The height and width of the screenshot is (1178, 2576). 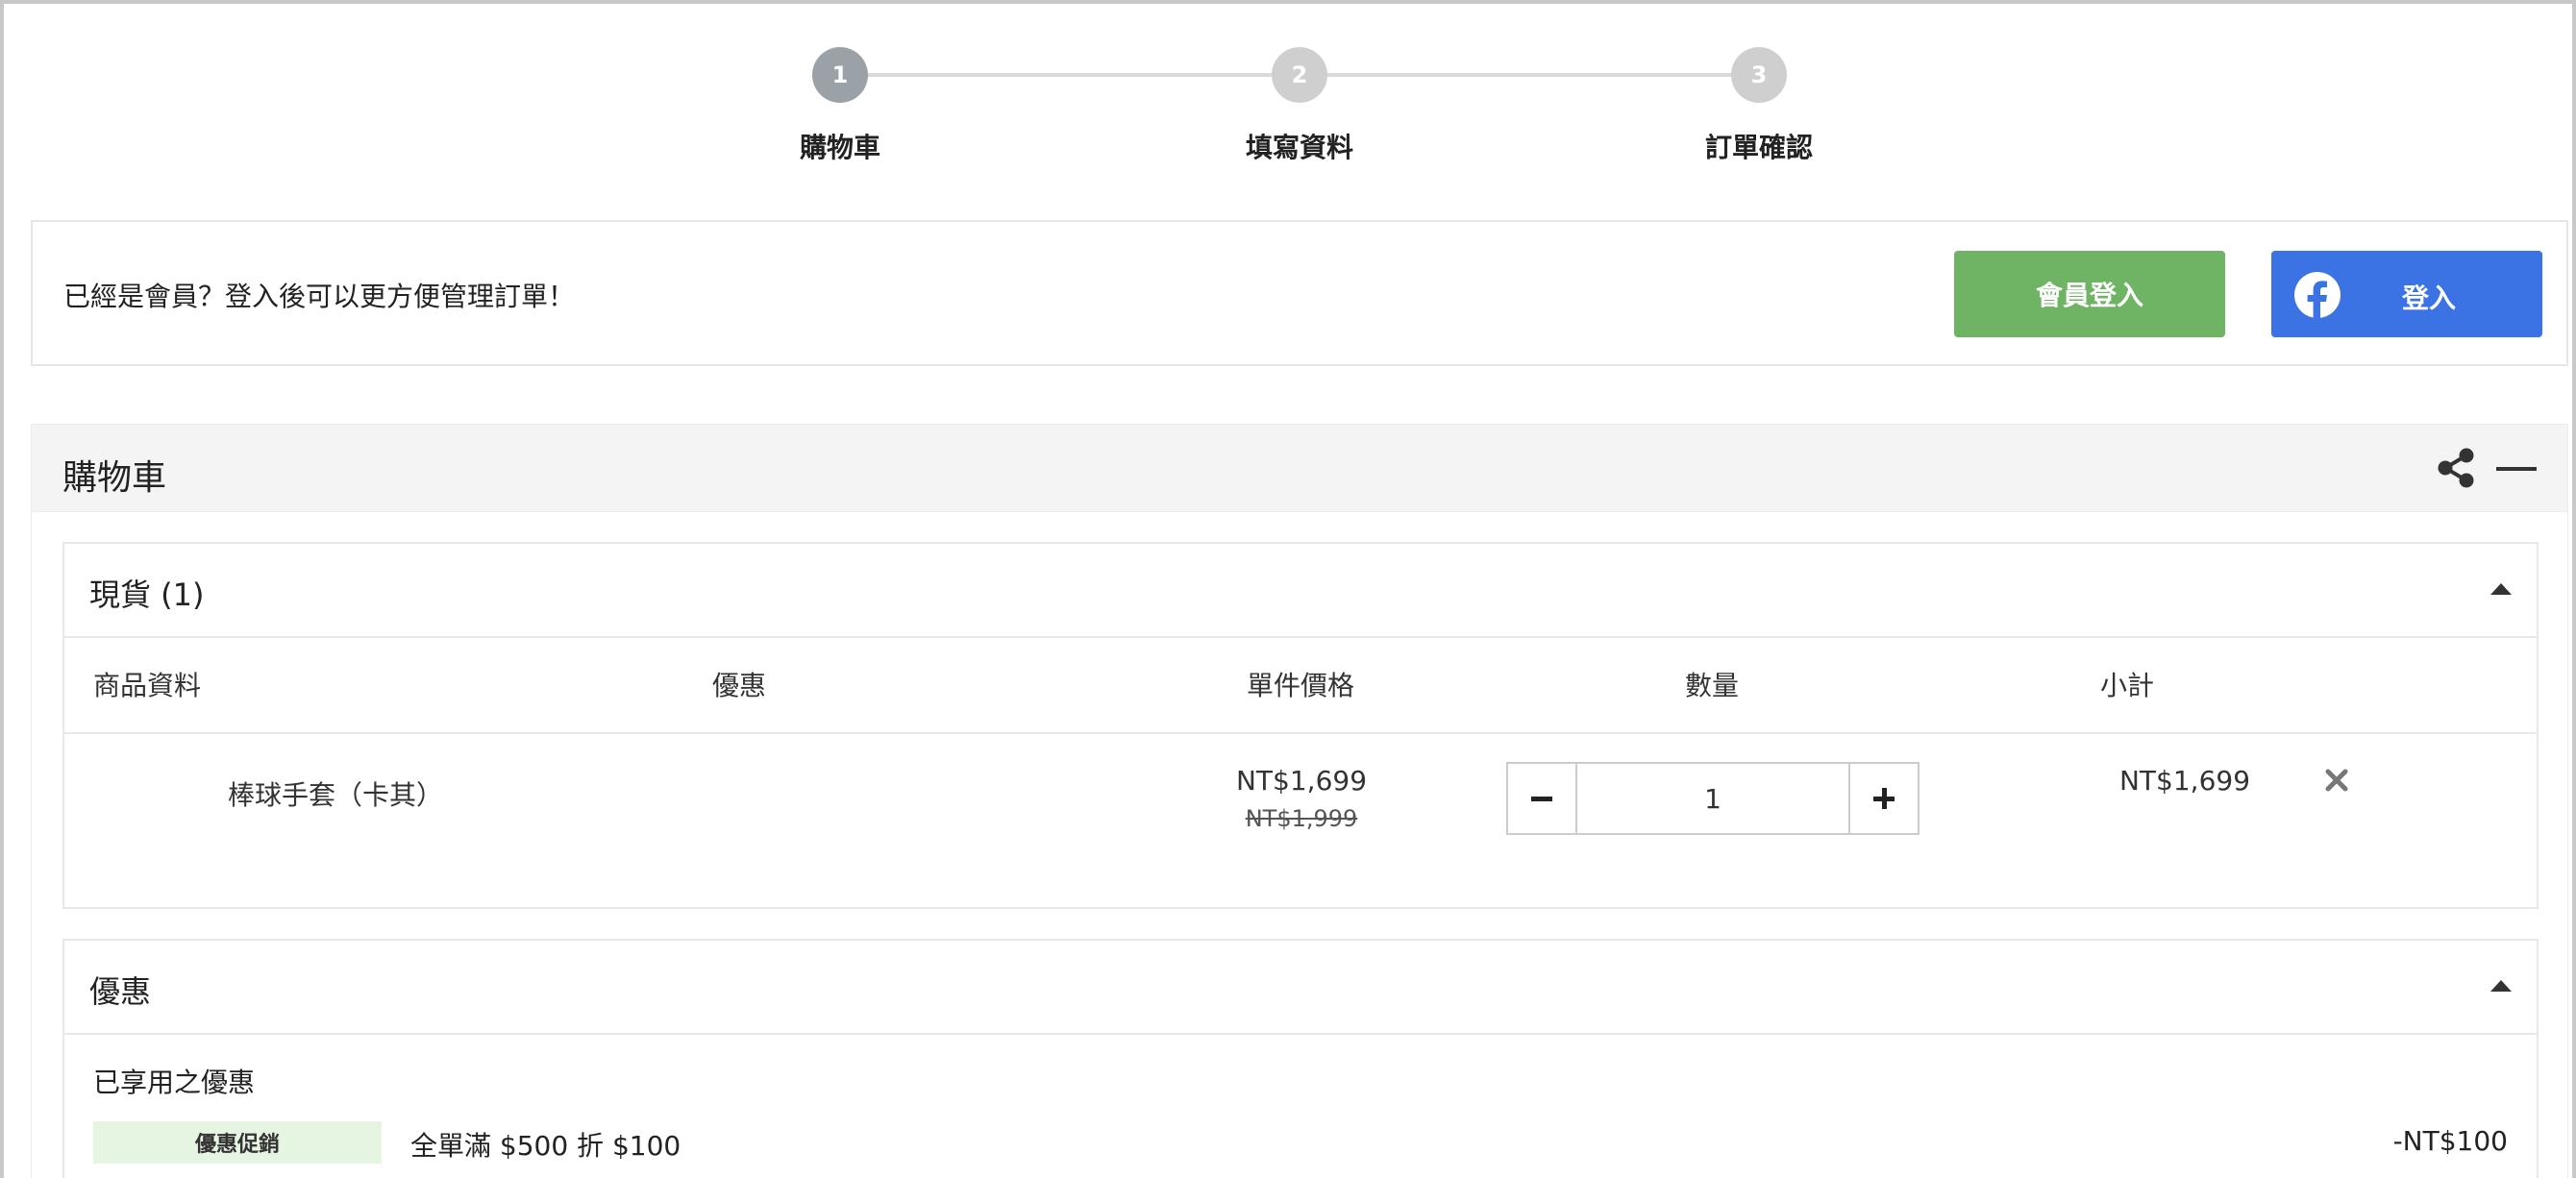 I want to click on column-product: 商品資料, so click(x=148, y=685).